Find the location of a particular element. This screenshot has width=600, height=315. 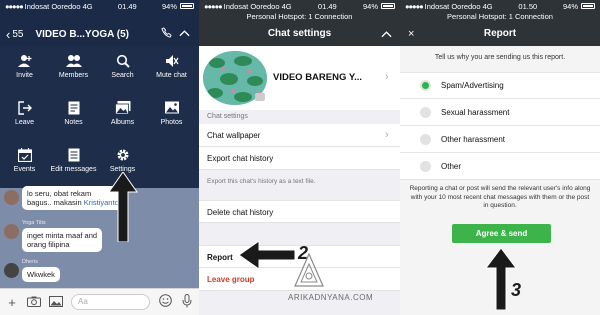

menu-notes: Notes is located at coordinates (73, 116).